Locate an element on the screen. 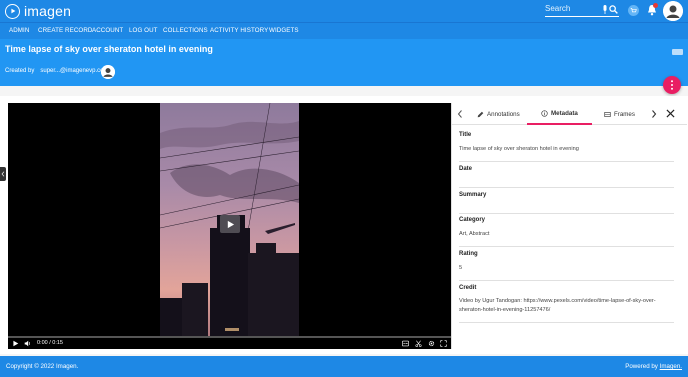 Image resolution: width=688 pixels, height=377 pixels. nav-account: ACCOUNT is located at coordinates (107, 30).